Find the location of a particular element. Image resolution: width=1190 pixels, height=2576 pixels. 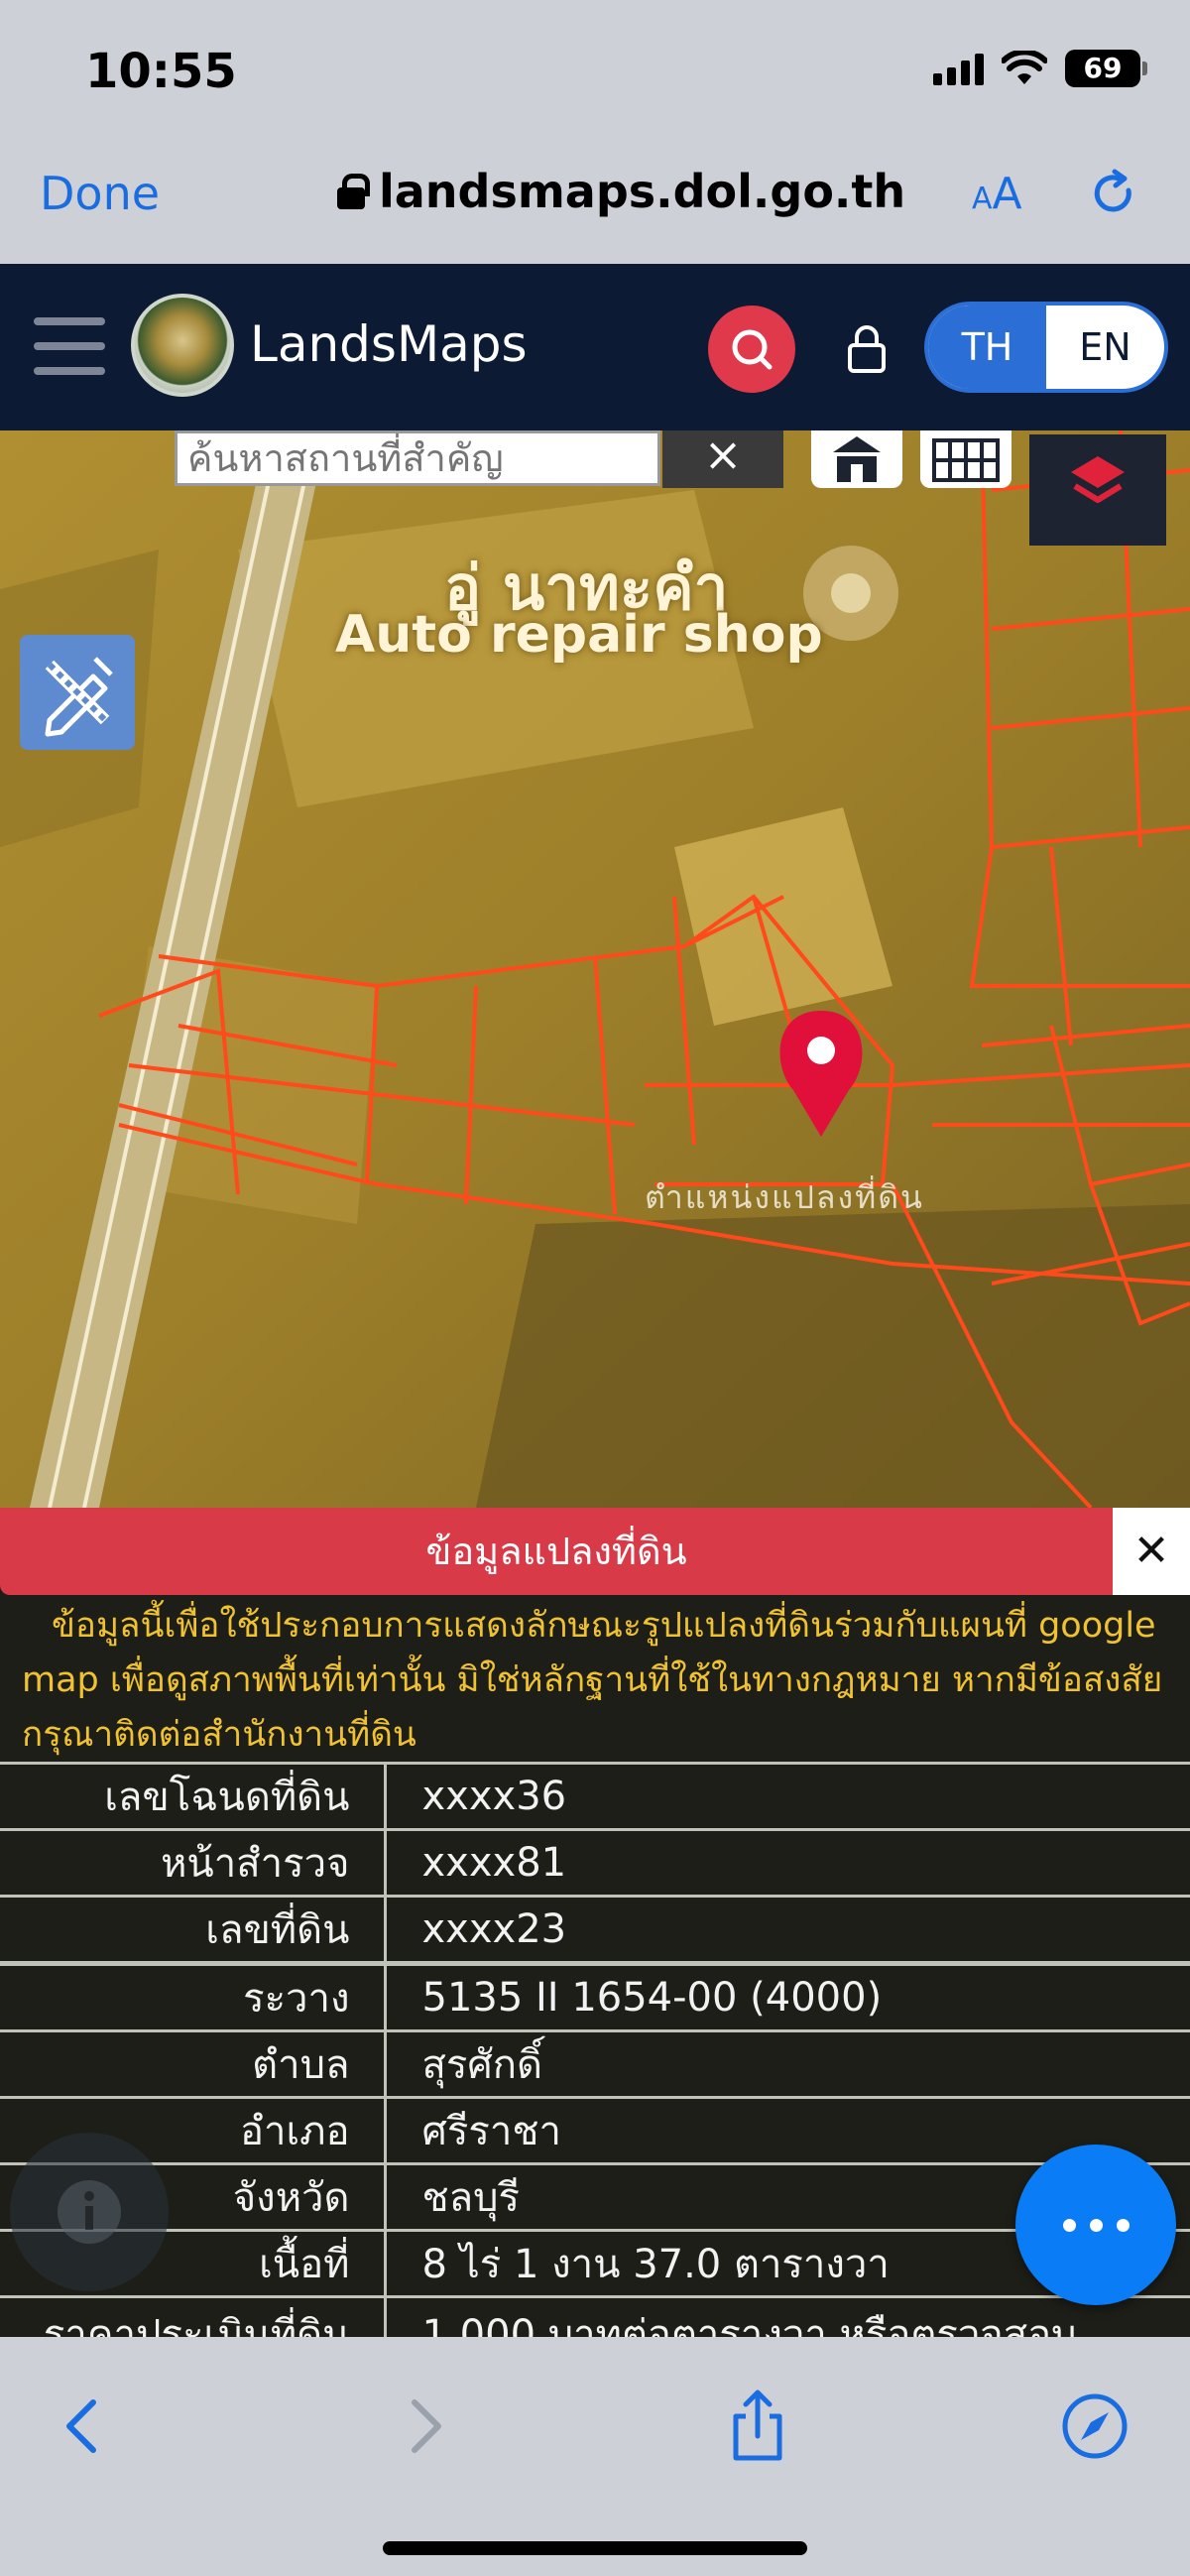

building-layer-button is located at coordinates (856, 459).